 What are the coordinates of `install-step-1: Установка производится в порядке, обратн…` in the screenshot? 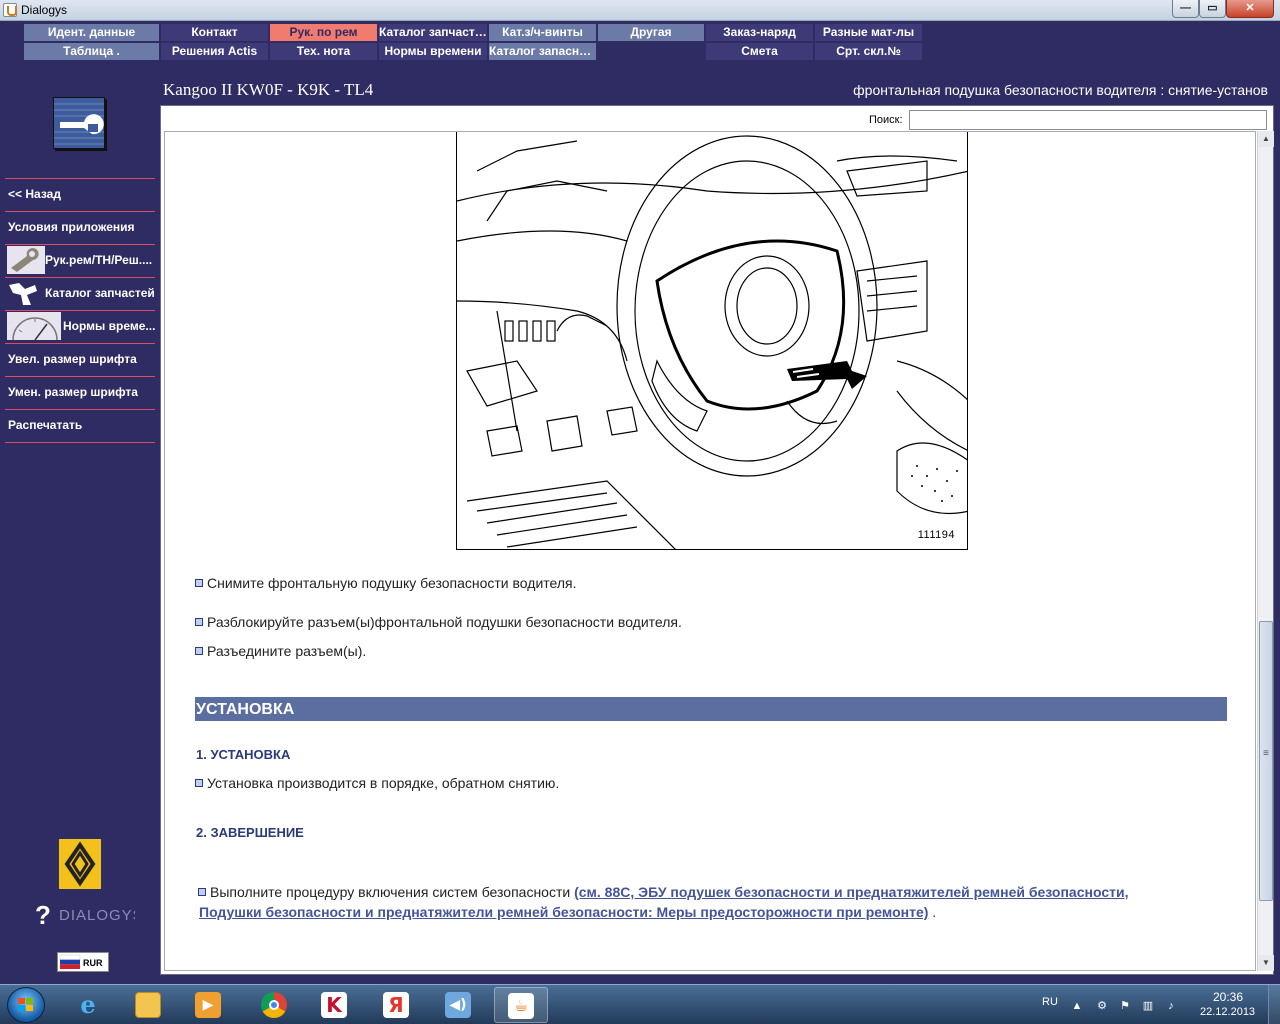 It's located at (377, 783).